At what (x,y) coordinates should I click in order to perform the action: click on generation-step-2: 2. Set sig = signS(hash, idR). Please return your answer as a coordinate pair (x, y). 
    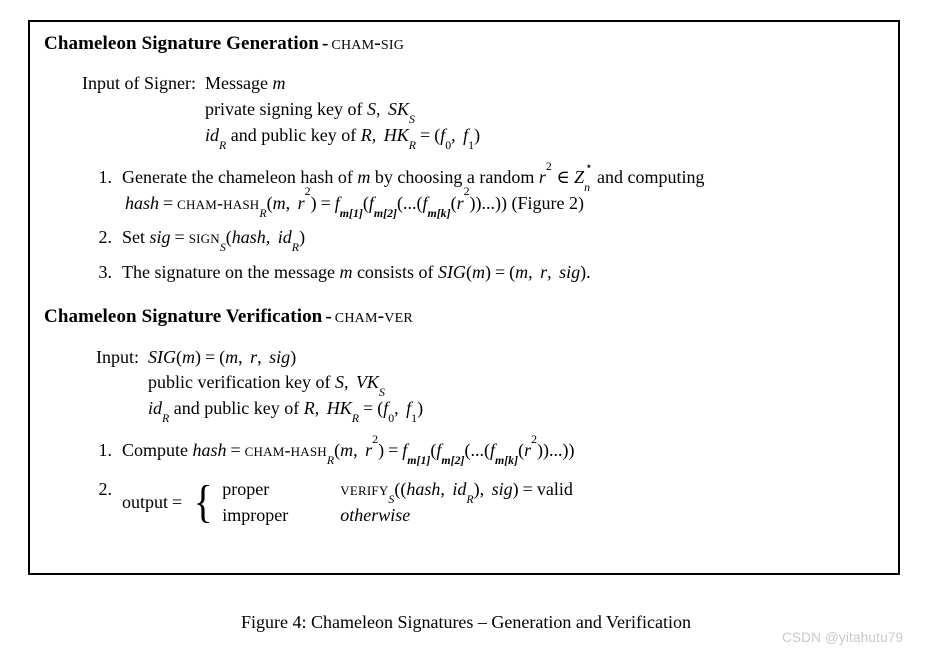
    Looking at the image, I should click on (481, 240).